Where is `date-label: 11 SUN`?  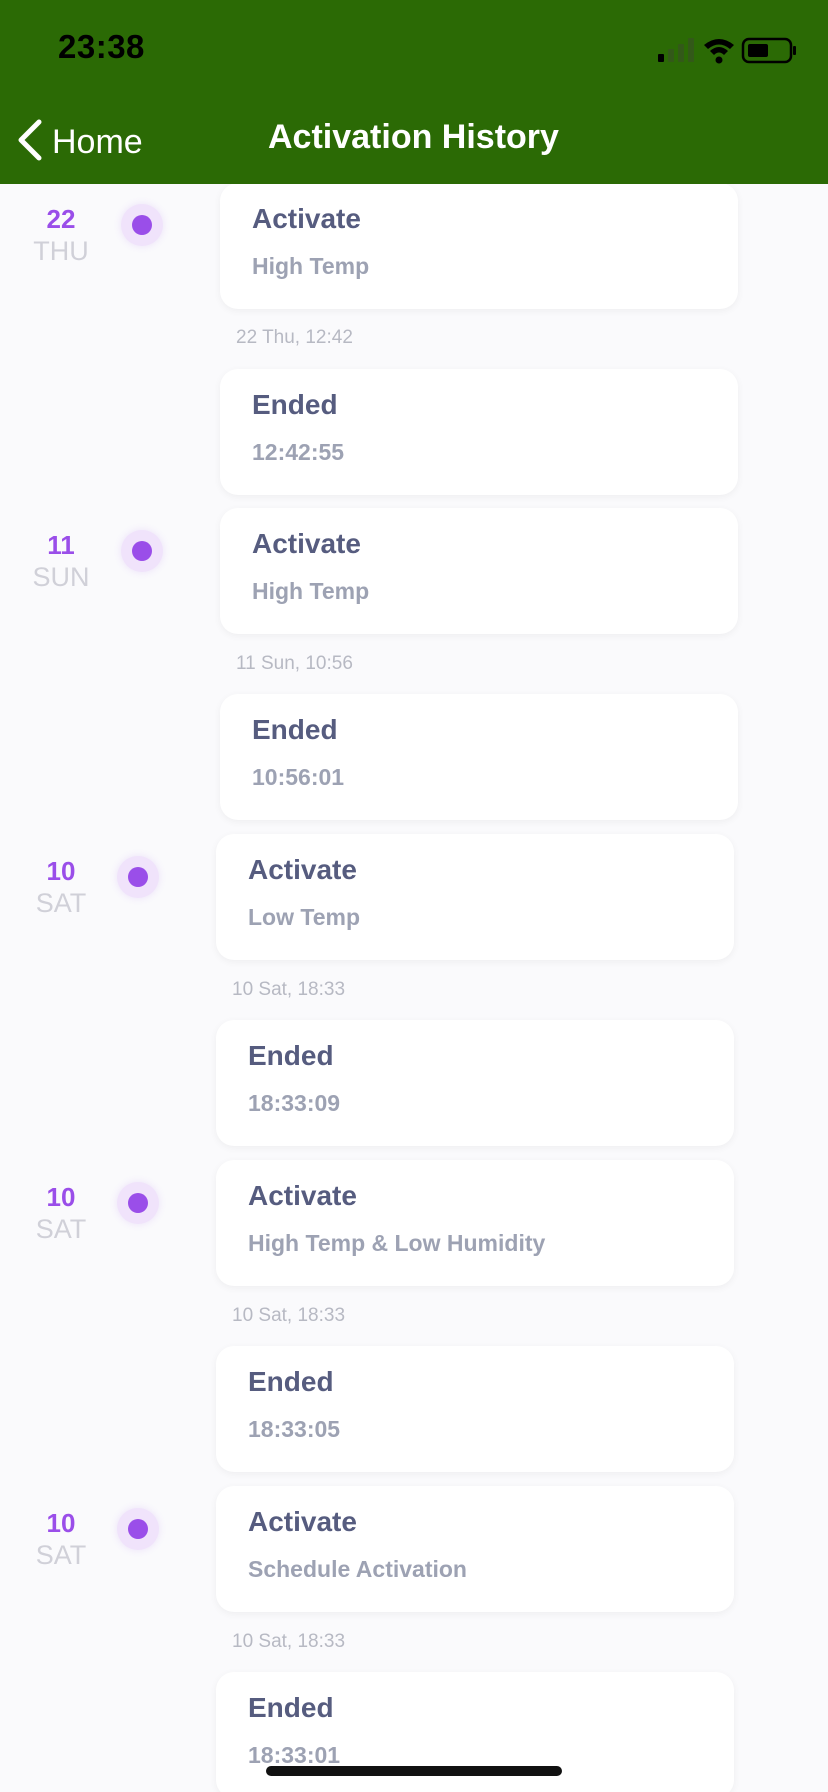
date-label: 11 SUN is located at coordinates (61, 562).